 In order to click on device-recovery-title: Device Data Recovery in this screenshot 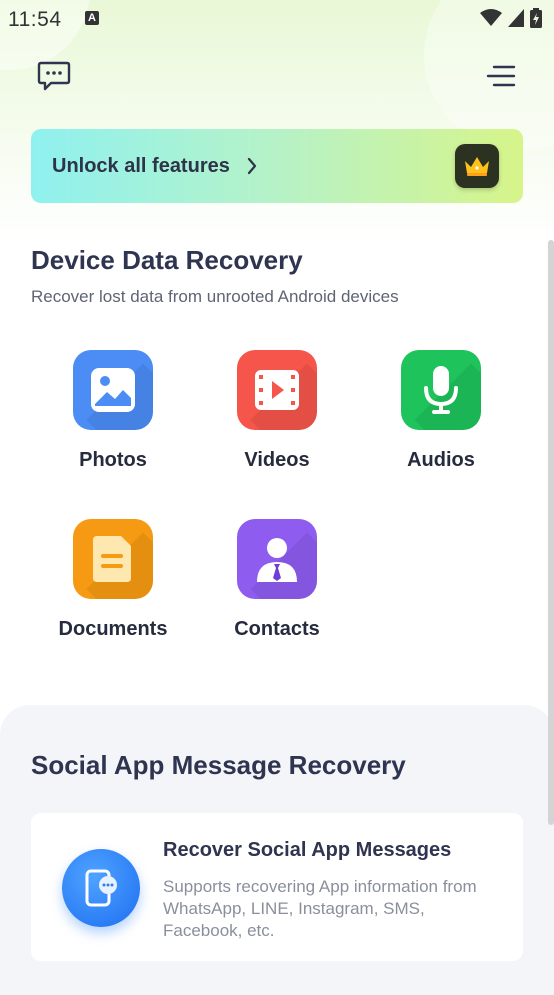, I will do `click(167, 260)`.